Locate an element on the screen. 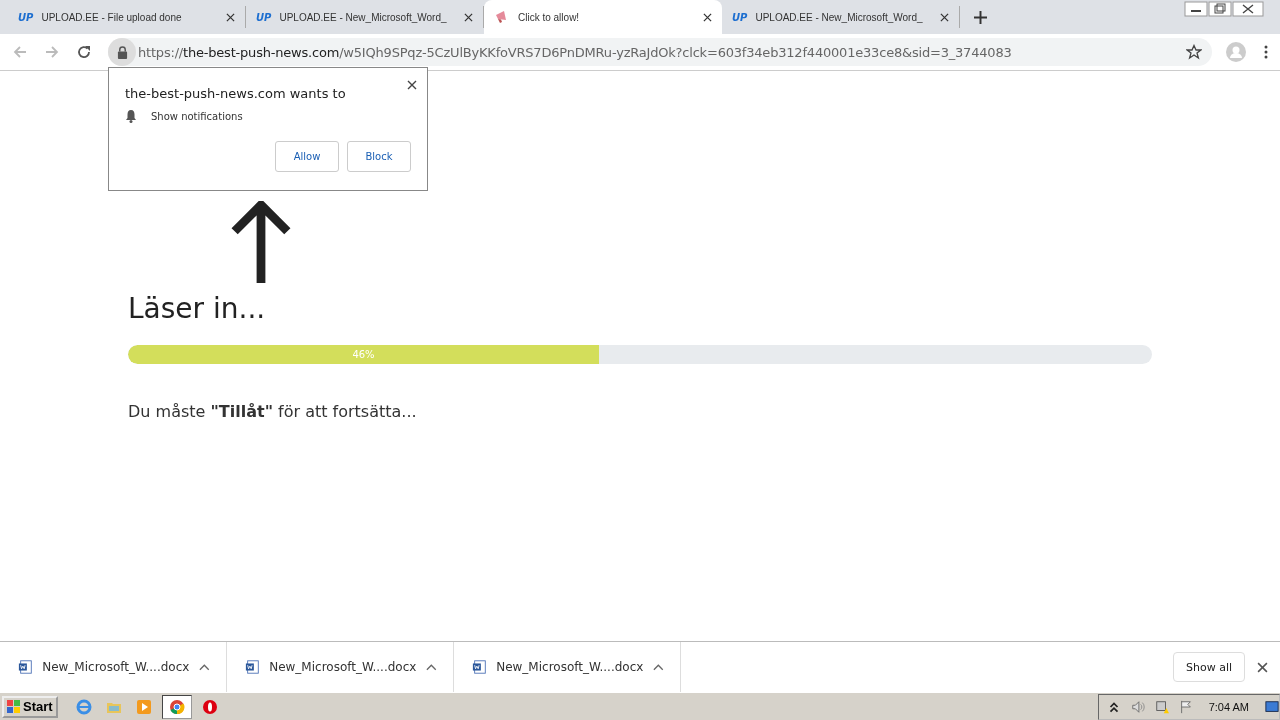 Image resolution: width=1280 pixels, height=720 pixels. windows-logo-icon is located at coordinates (14, 706).